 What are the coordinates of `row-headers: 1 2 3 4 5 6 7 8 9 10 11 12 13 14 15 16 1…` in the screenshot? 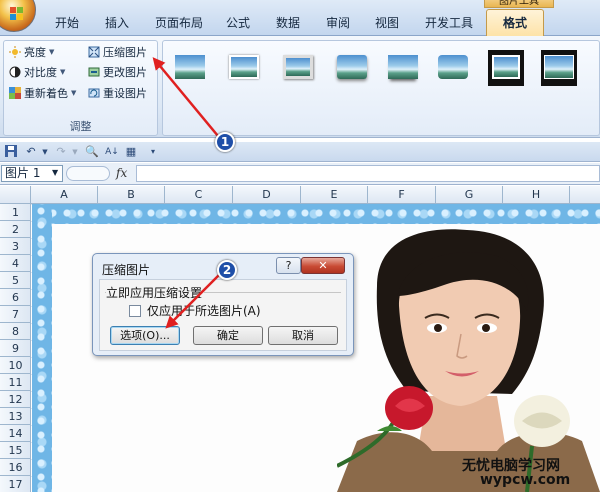 It's located at (15, 348).